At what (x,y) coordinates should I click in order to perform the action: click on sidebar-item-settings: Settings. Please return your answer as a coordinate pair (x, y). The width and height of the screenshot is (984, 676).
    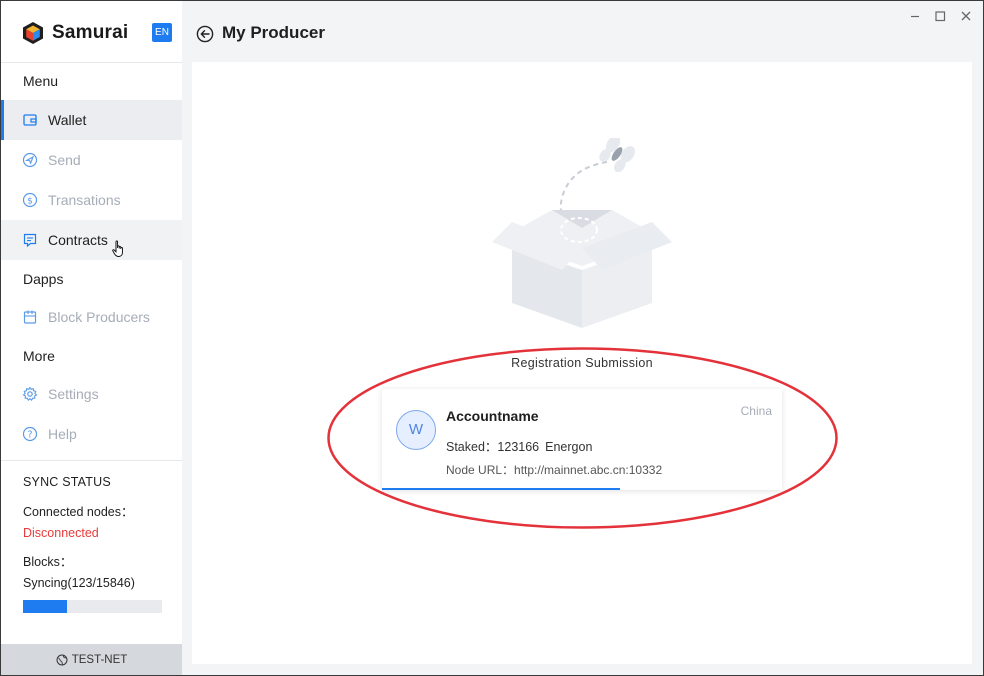
    Looking at the image, I should click on (91, 394).